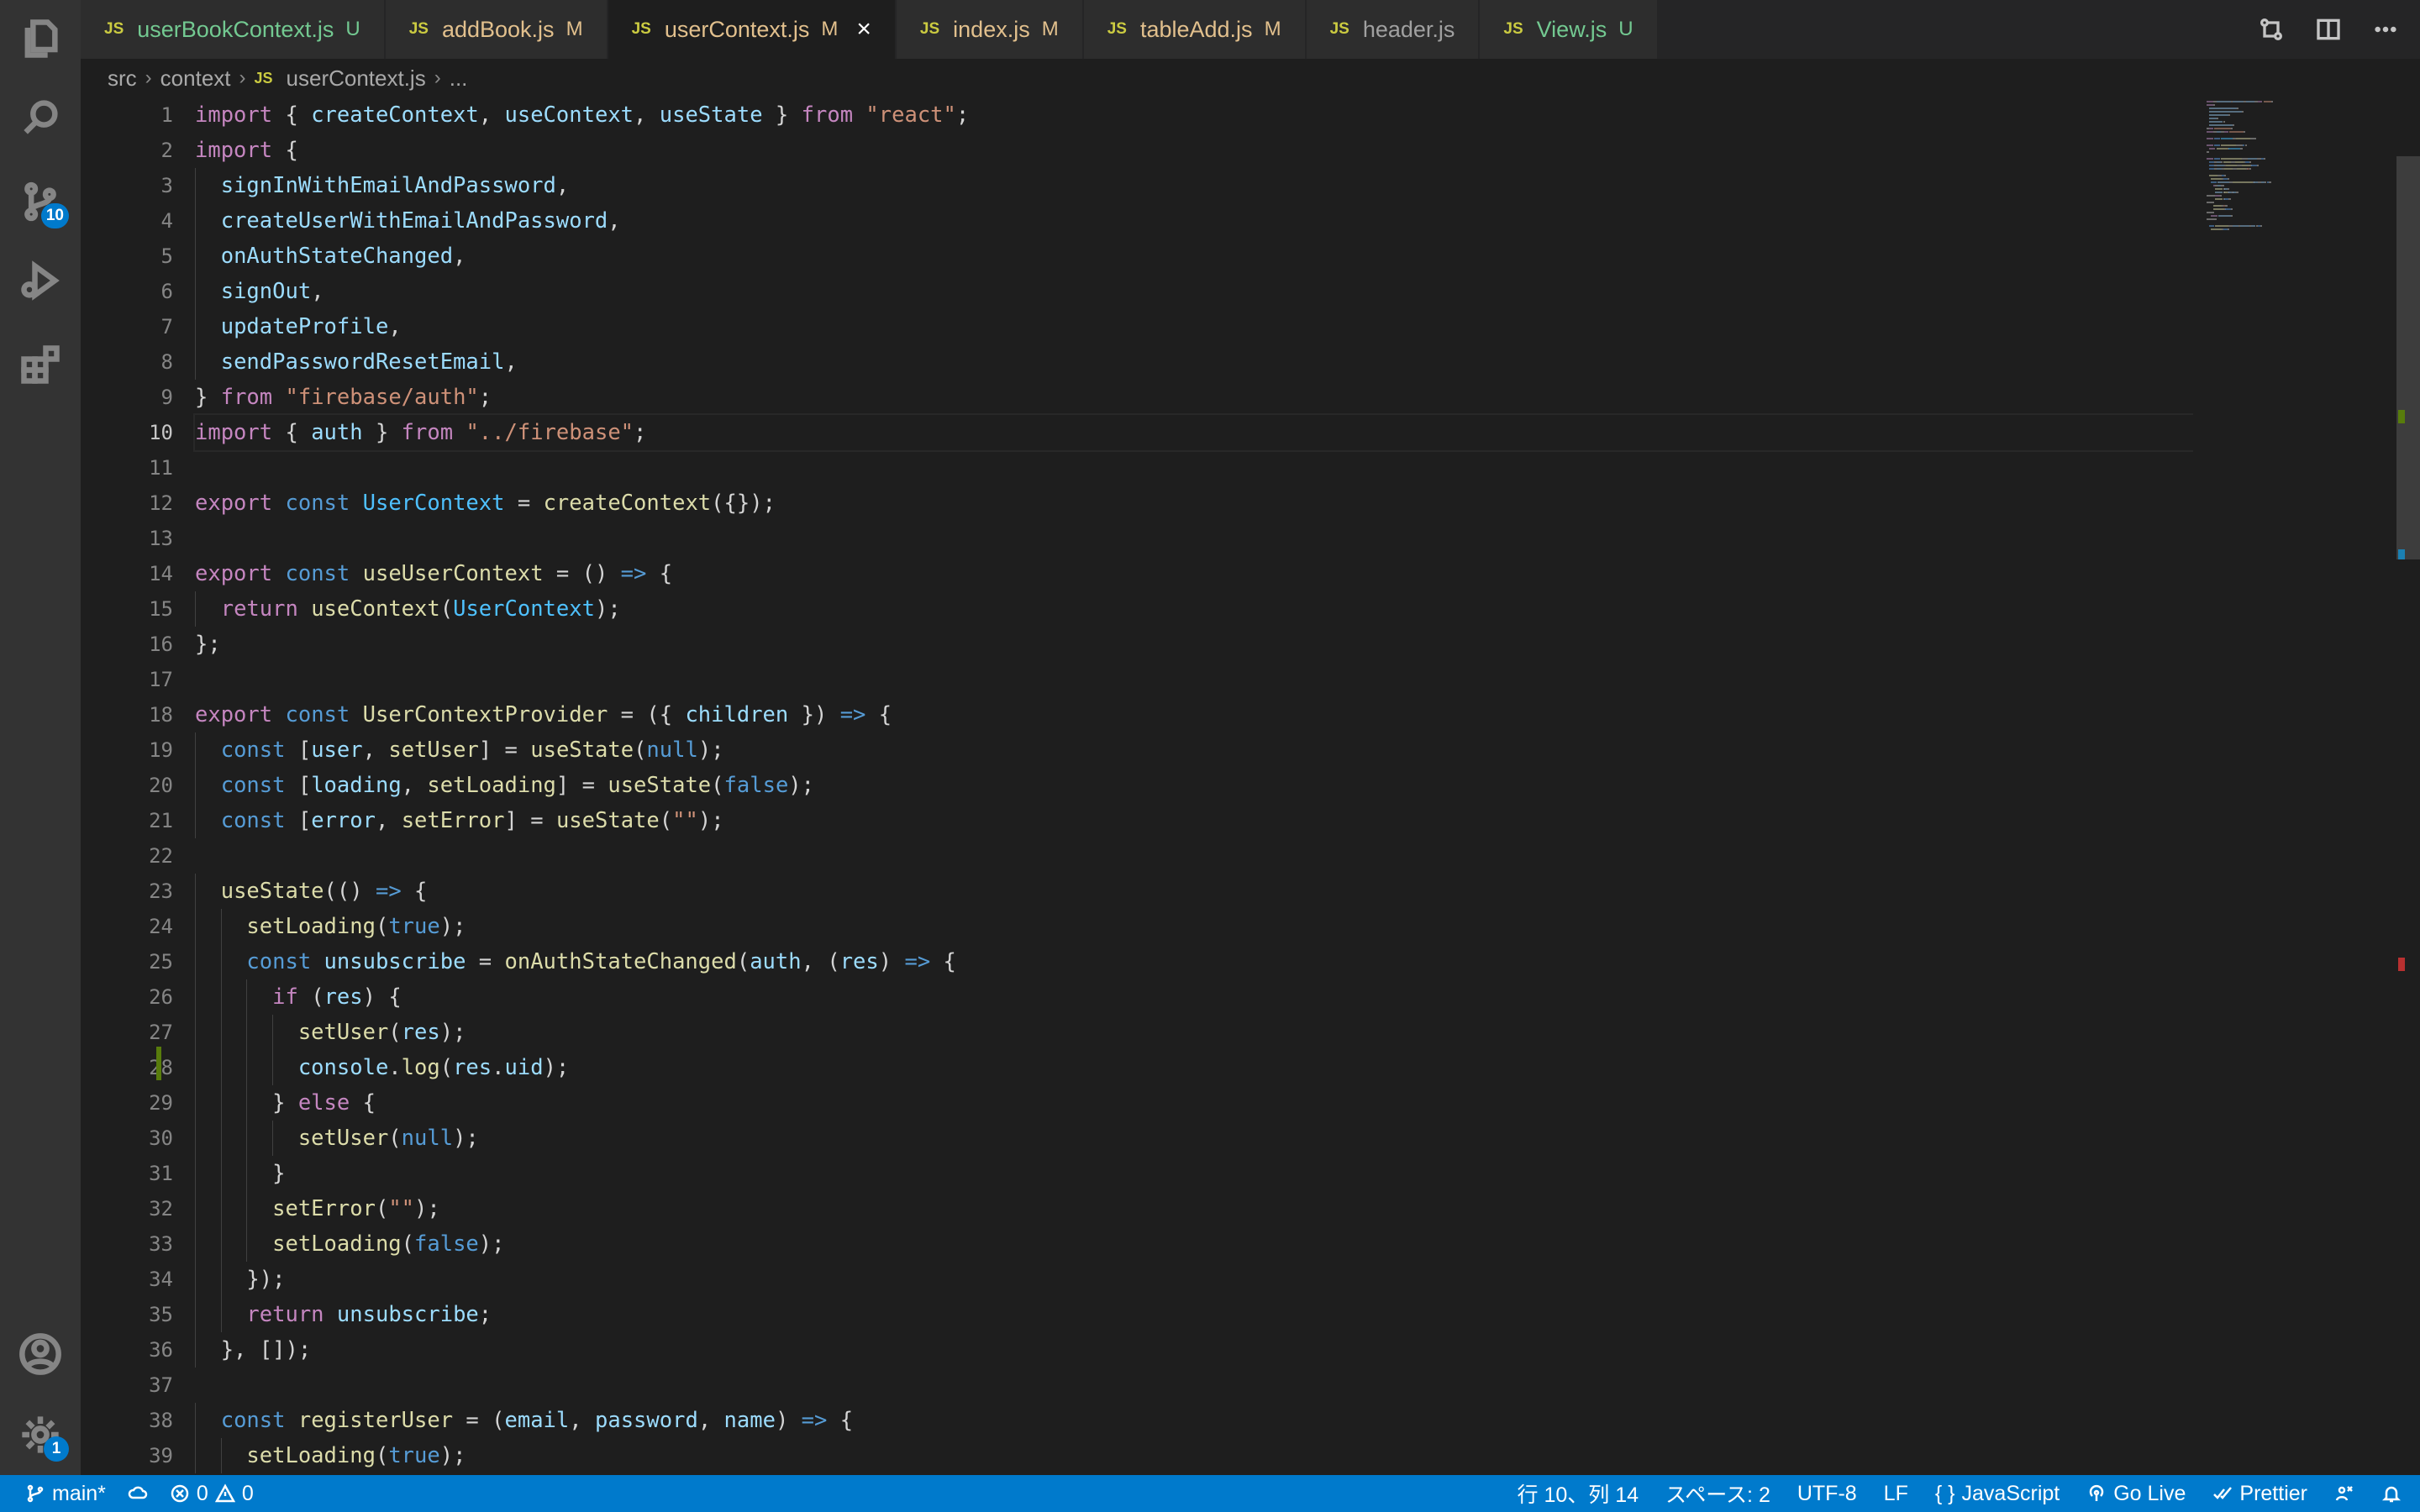 The width and height of the screenshot is (2420, 1512). Describe the element at coordinates (1827, 1494) in the screenshot. I see `encoding: UTF-8` at that location.